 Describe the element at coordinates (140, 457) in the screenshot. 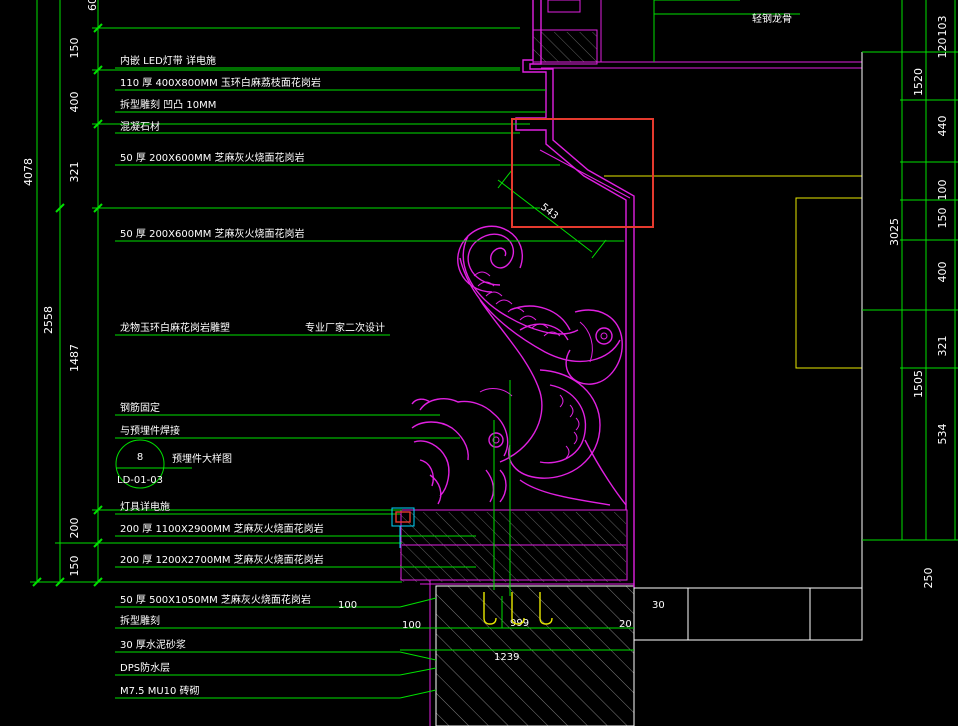

I see `callout-number: 8` at that location.